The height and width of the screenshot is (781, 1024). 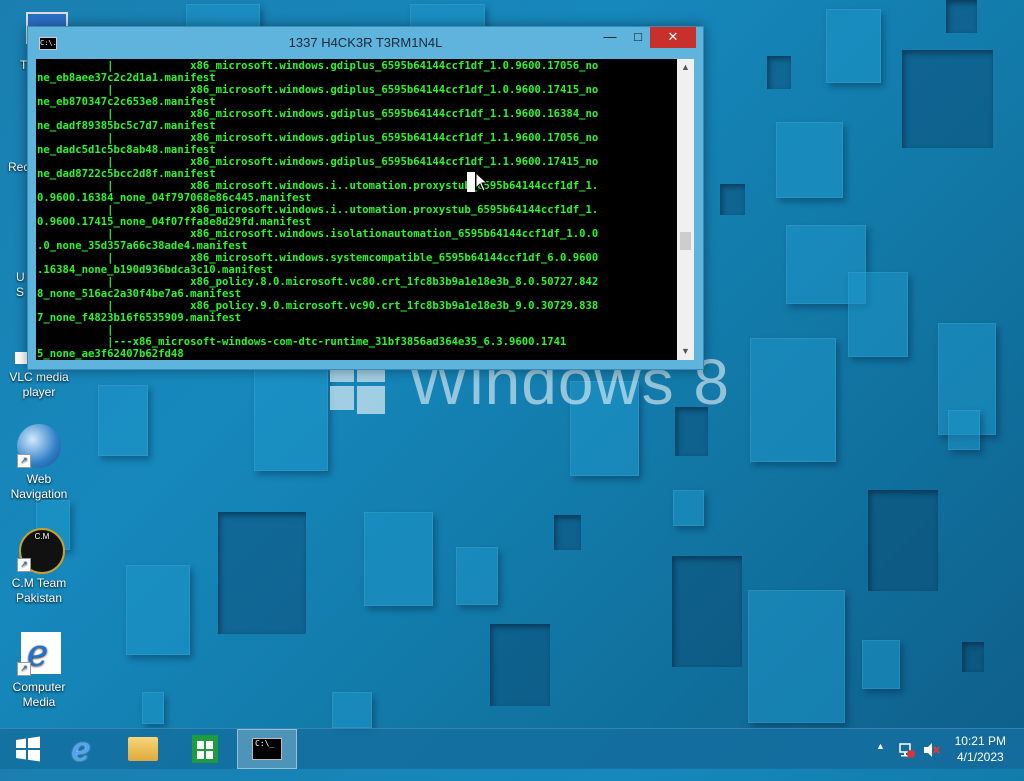 I want to click on terminal-line: ne_dad8722c5bcc2d8f.manifest, so click(x=126, y=174).